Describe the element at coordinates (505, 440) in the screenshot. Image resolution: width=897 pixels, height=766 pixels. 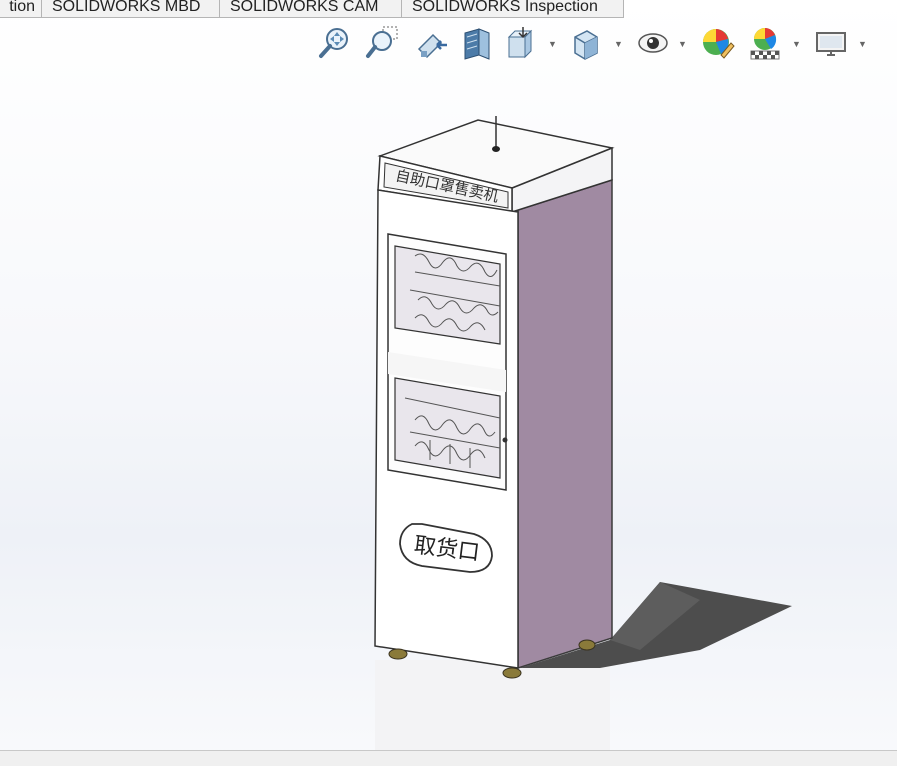
I see `door-handle` at that location.